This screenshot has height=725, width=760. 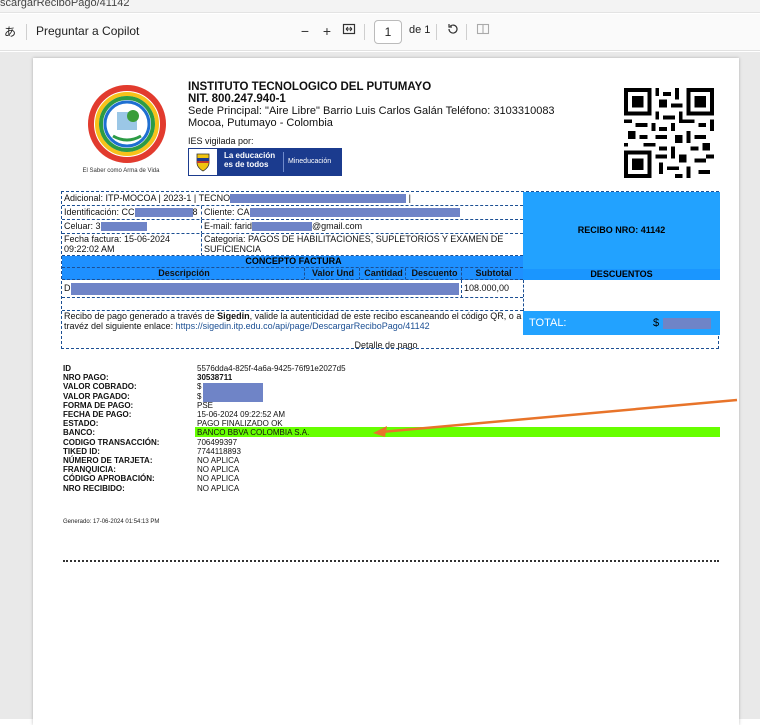 I want to click on detail-label: VALOR COBRADO:, so click(x=100, y=387).